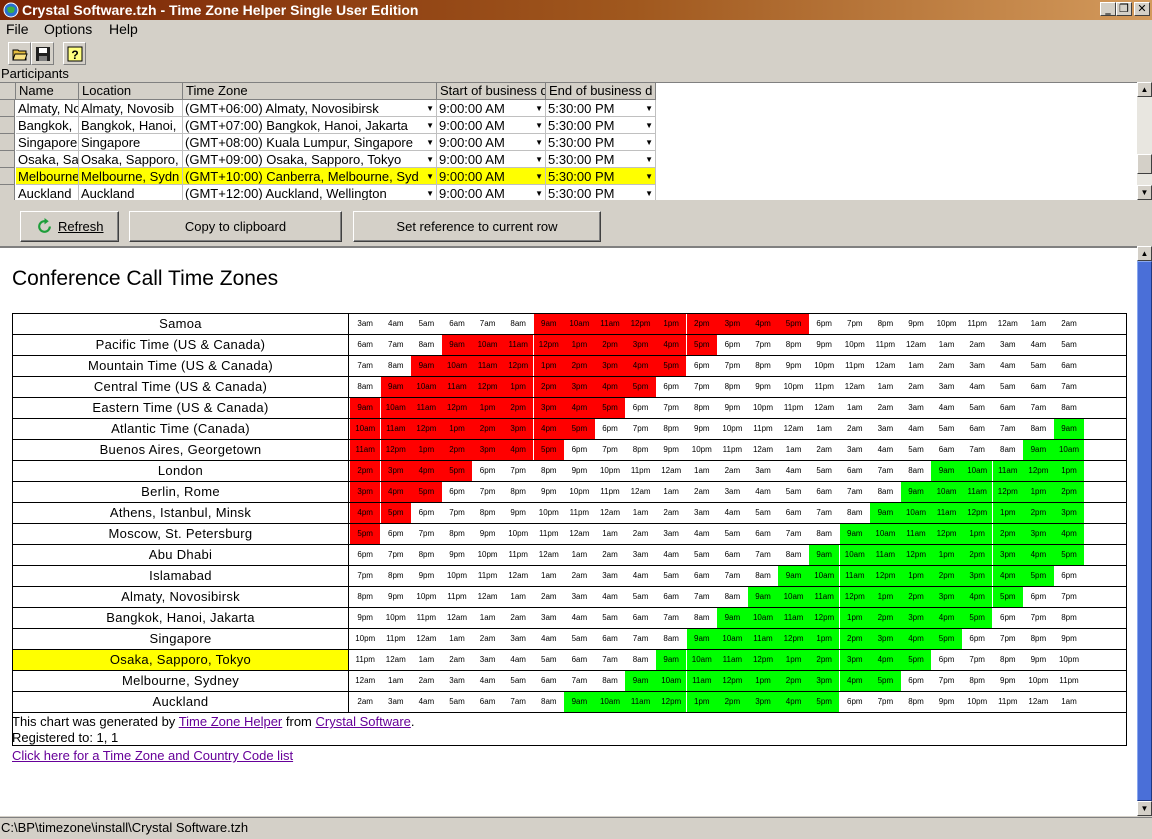  What do you see at coordinates (365, 659) in the screenshot?
I see `hour-cell: 11pm` at bounding box center [365, 659].